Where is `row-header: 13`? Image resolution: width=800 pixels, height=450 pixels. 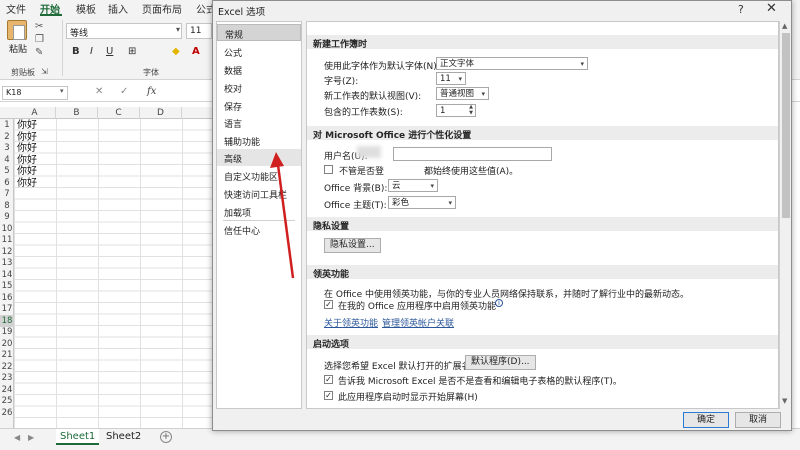
row-header: 13 is located at coordinates (7, 263).